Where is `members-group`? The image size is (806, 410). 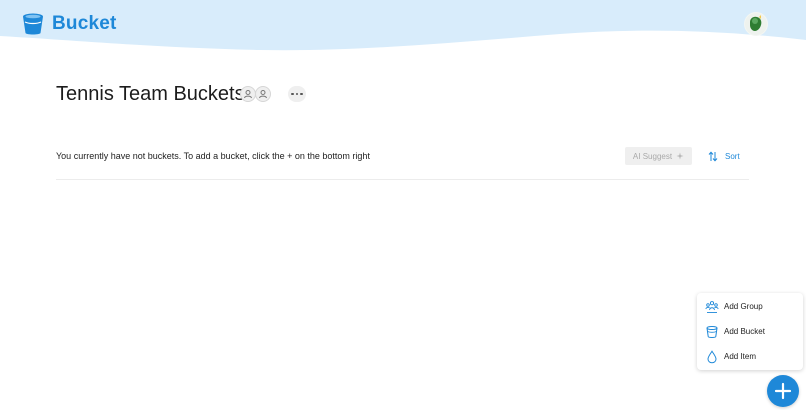
members-group is located at coordinates (255, 94).